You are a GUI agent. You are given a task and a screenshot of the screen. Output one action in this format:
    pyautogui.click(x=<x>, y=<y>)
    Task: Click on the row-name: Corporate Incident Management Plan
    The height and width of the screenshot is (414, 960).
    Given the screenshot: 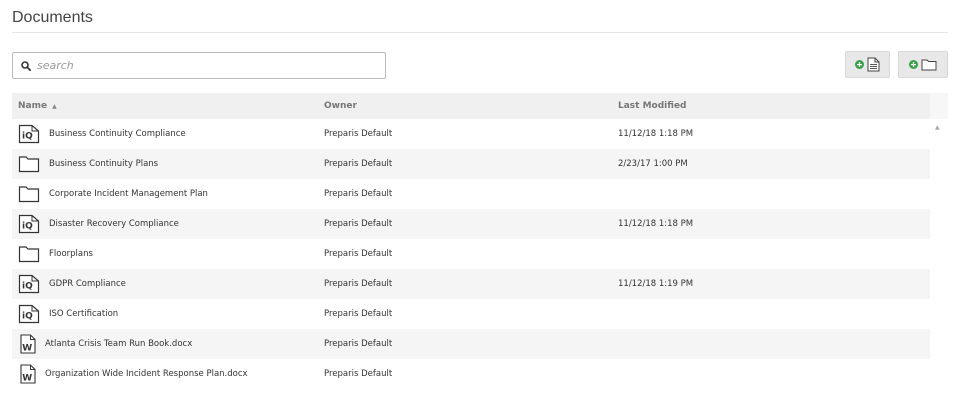 What is the action you would take?
    pyautogui.click(x=128, y=194)
    